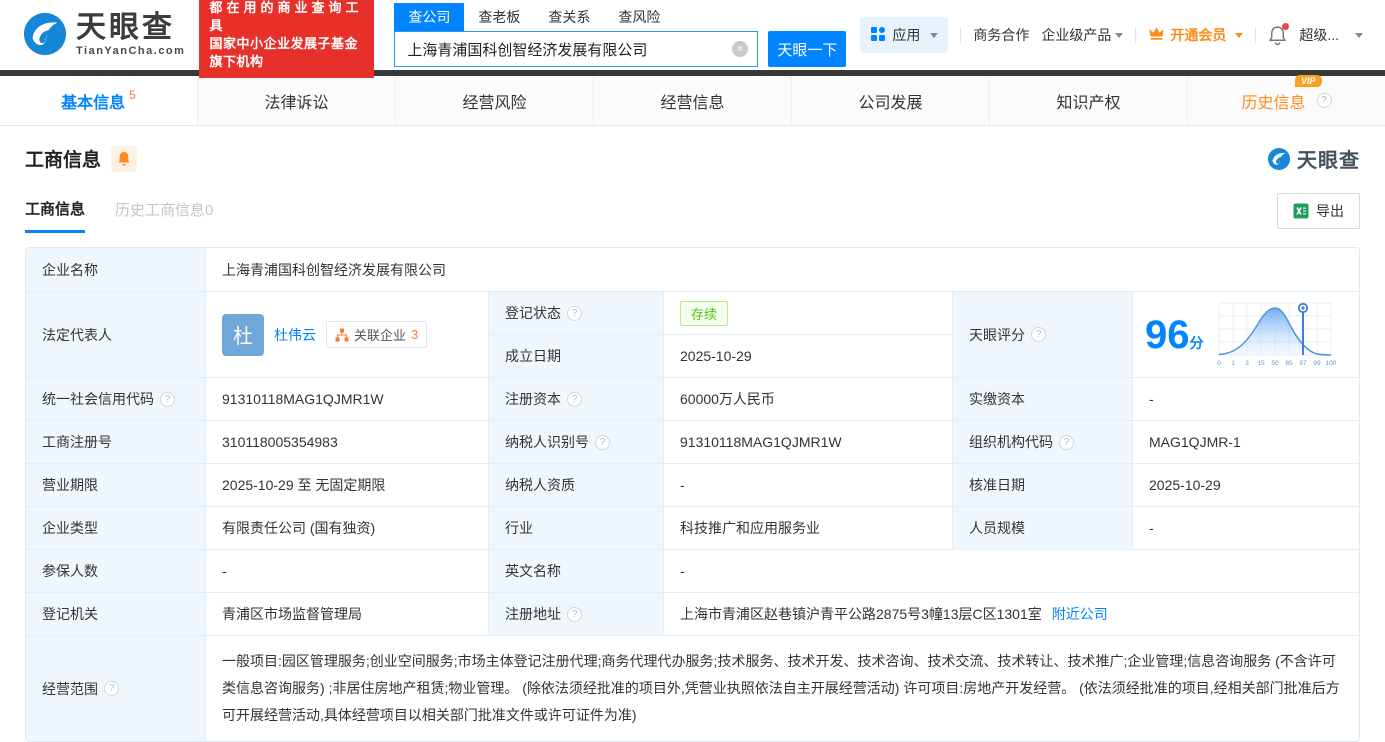 The image size is (1385, 742). I want to click on tab-intellectual-property: 知识产权, so click(1088, 100).